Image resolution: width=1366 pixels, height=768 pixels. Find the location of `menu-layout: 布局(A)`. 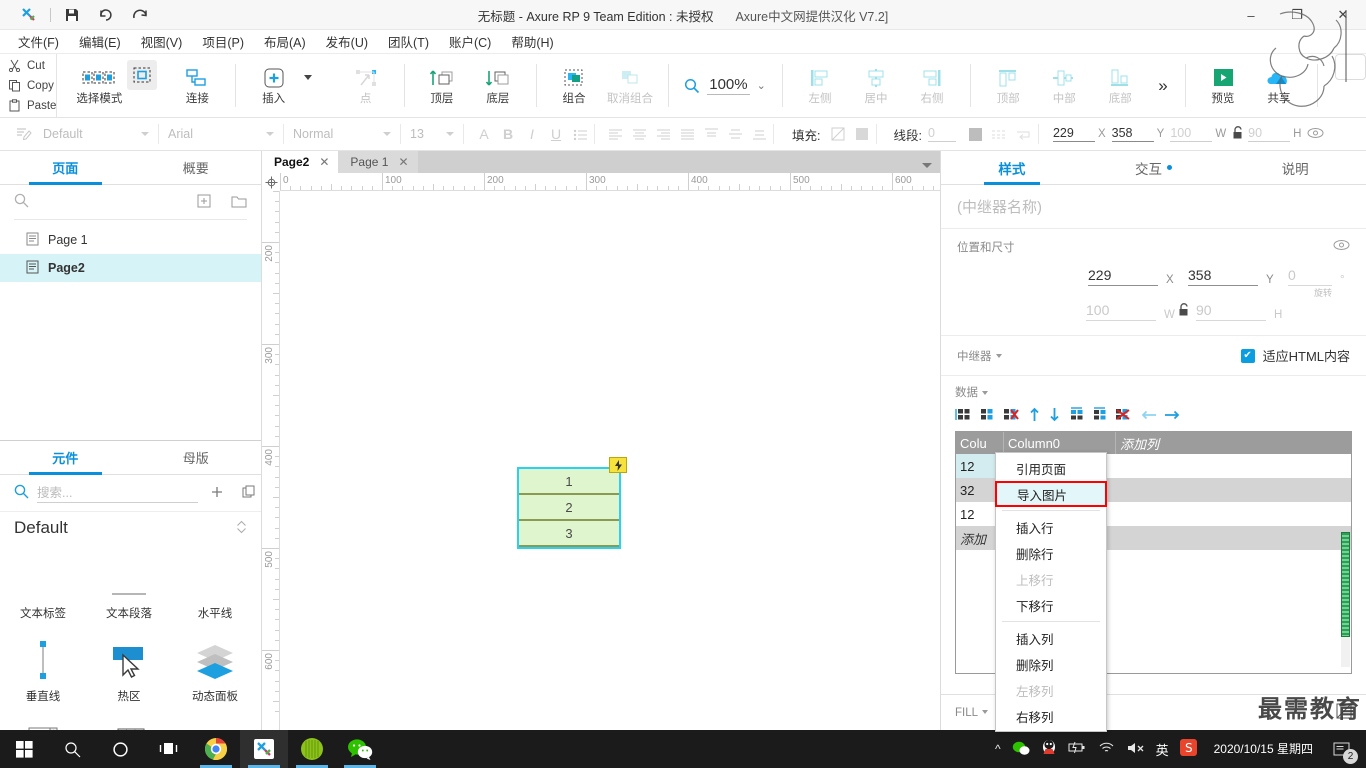

menu-layout: 布局(A) is located at coordinates (285, 41).